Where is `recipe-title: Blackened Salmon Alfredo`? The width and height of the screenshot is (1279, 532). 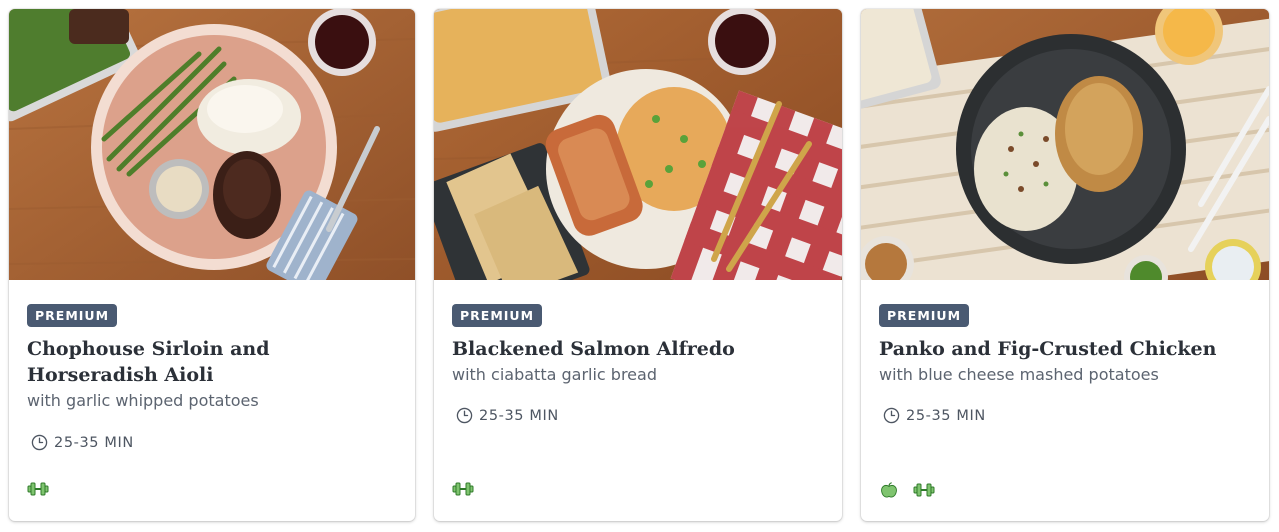 recipe-title: Blackened Salmon Alfredo is located at coordinates (638, 349).